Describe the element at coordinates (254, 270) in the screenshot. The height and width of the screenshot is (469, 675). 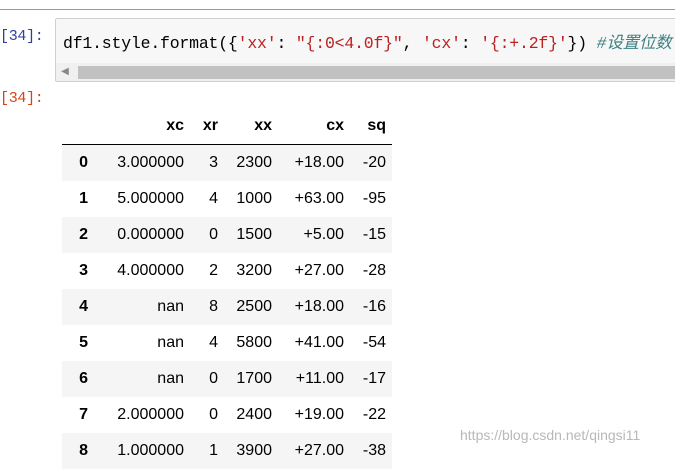
I see `cell-xx: 3200` at that location.